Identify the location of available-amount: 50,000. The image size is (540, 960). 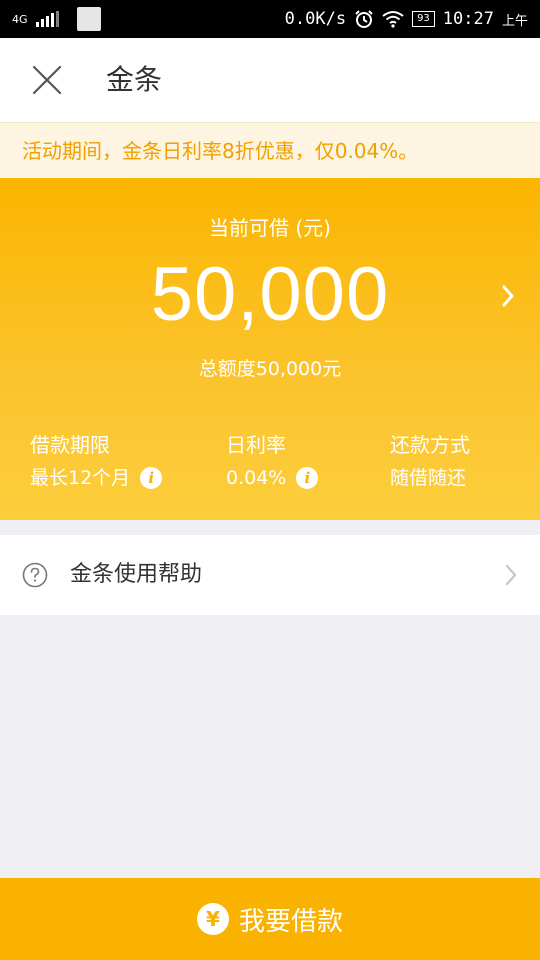
(270, 294).